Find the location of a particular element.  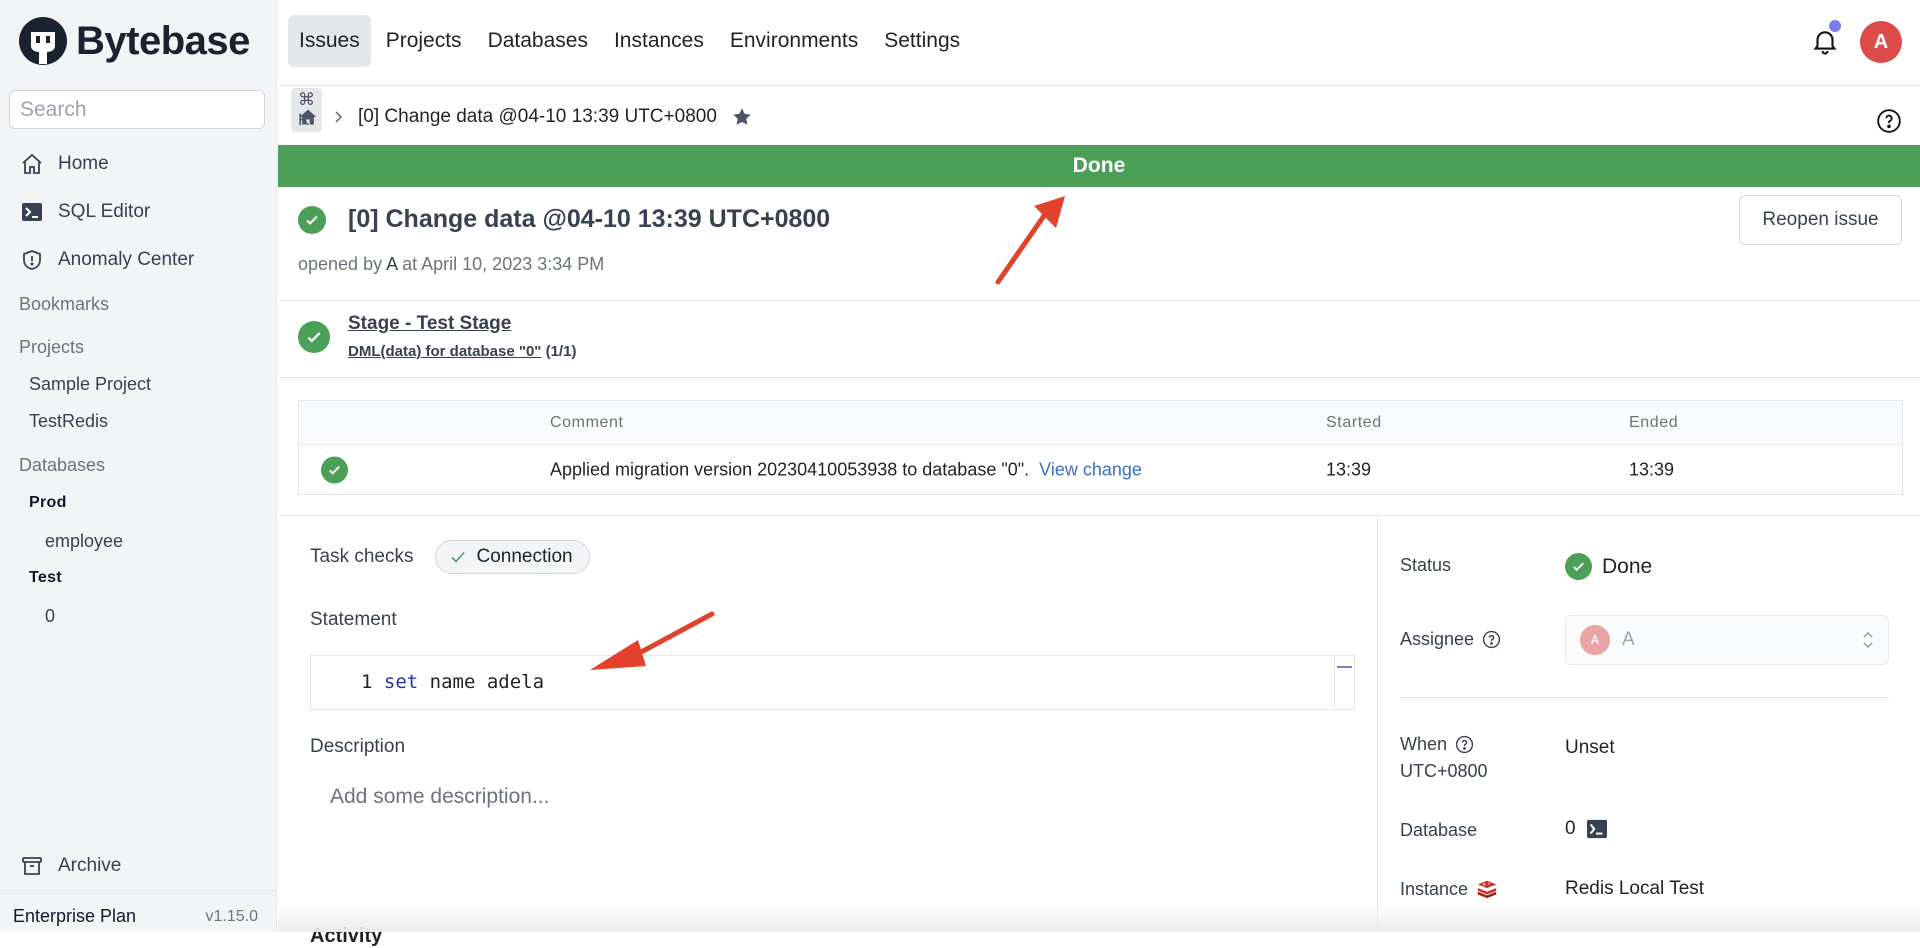

search-box: ⌘ K is located at coordinates (137, 109).